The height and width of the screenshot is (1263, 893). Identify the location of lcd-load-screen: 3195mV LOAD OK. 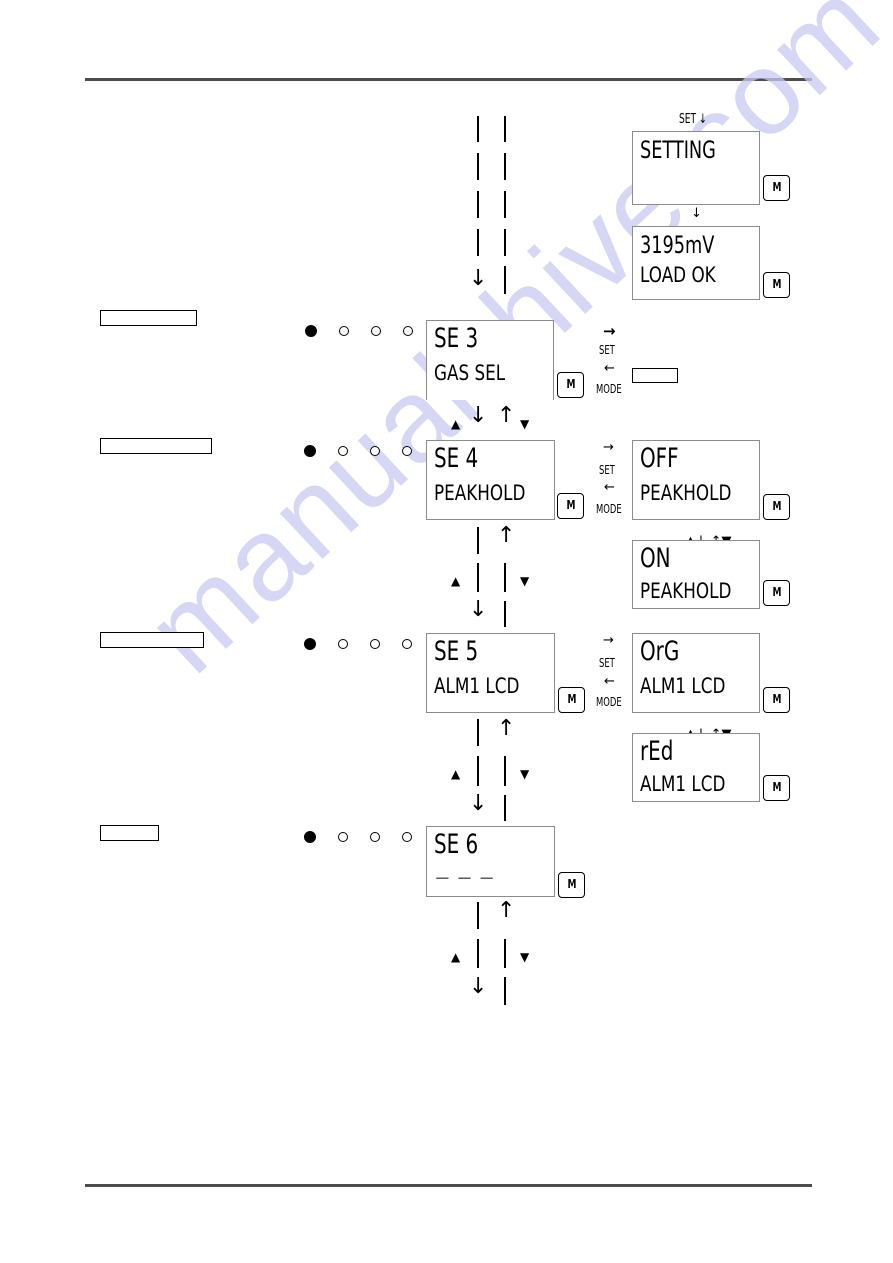
(696, 263).